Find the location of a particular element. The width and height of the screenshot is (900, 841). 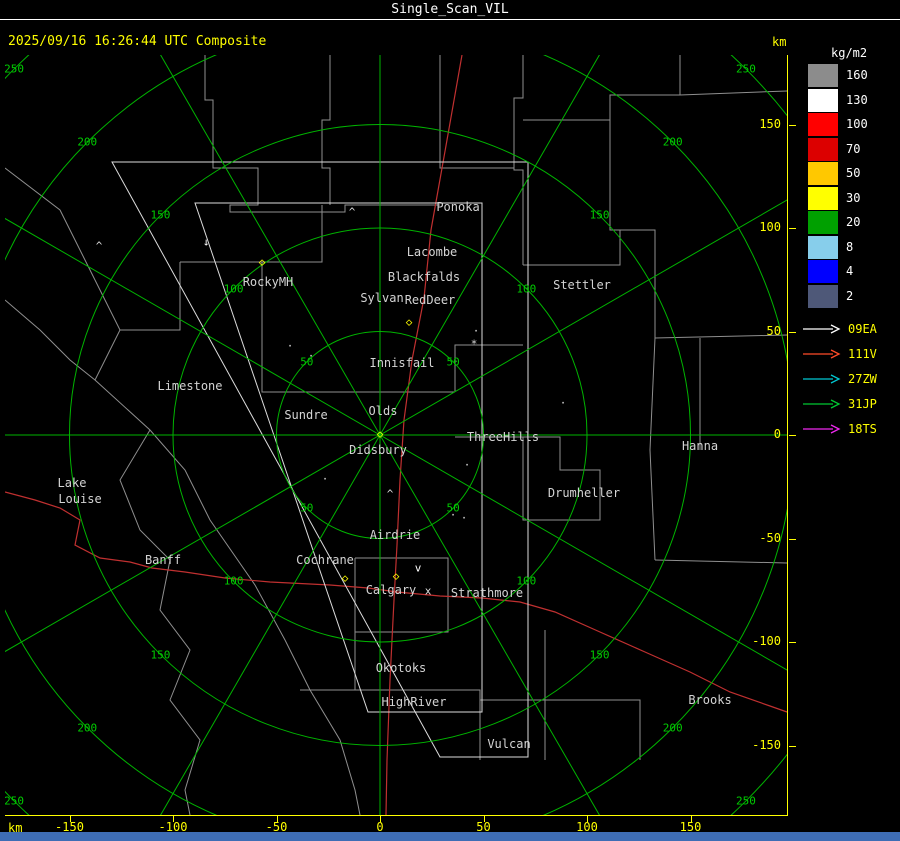

legend-scale-row: 2 is located at coordinates (853, 296).